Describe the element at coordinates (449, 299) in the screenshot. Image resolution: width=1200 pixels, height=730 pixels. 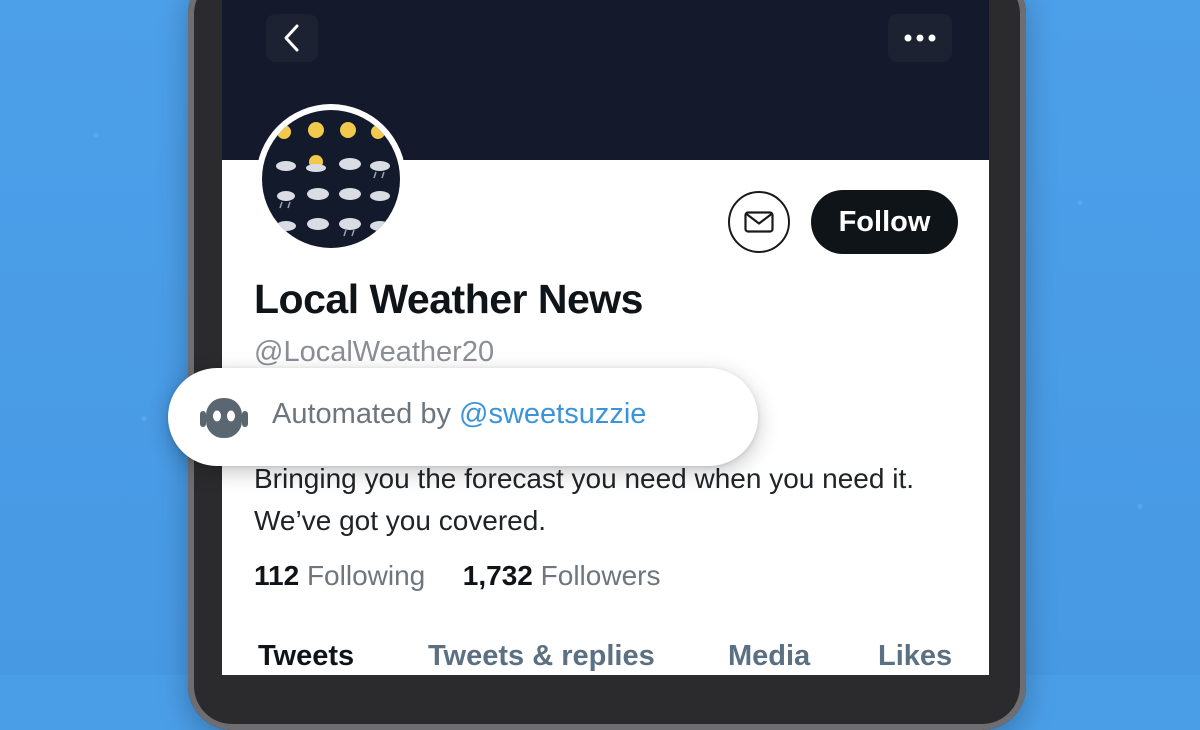
I see `profile-name: Local Weather News` at that location.